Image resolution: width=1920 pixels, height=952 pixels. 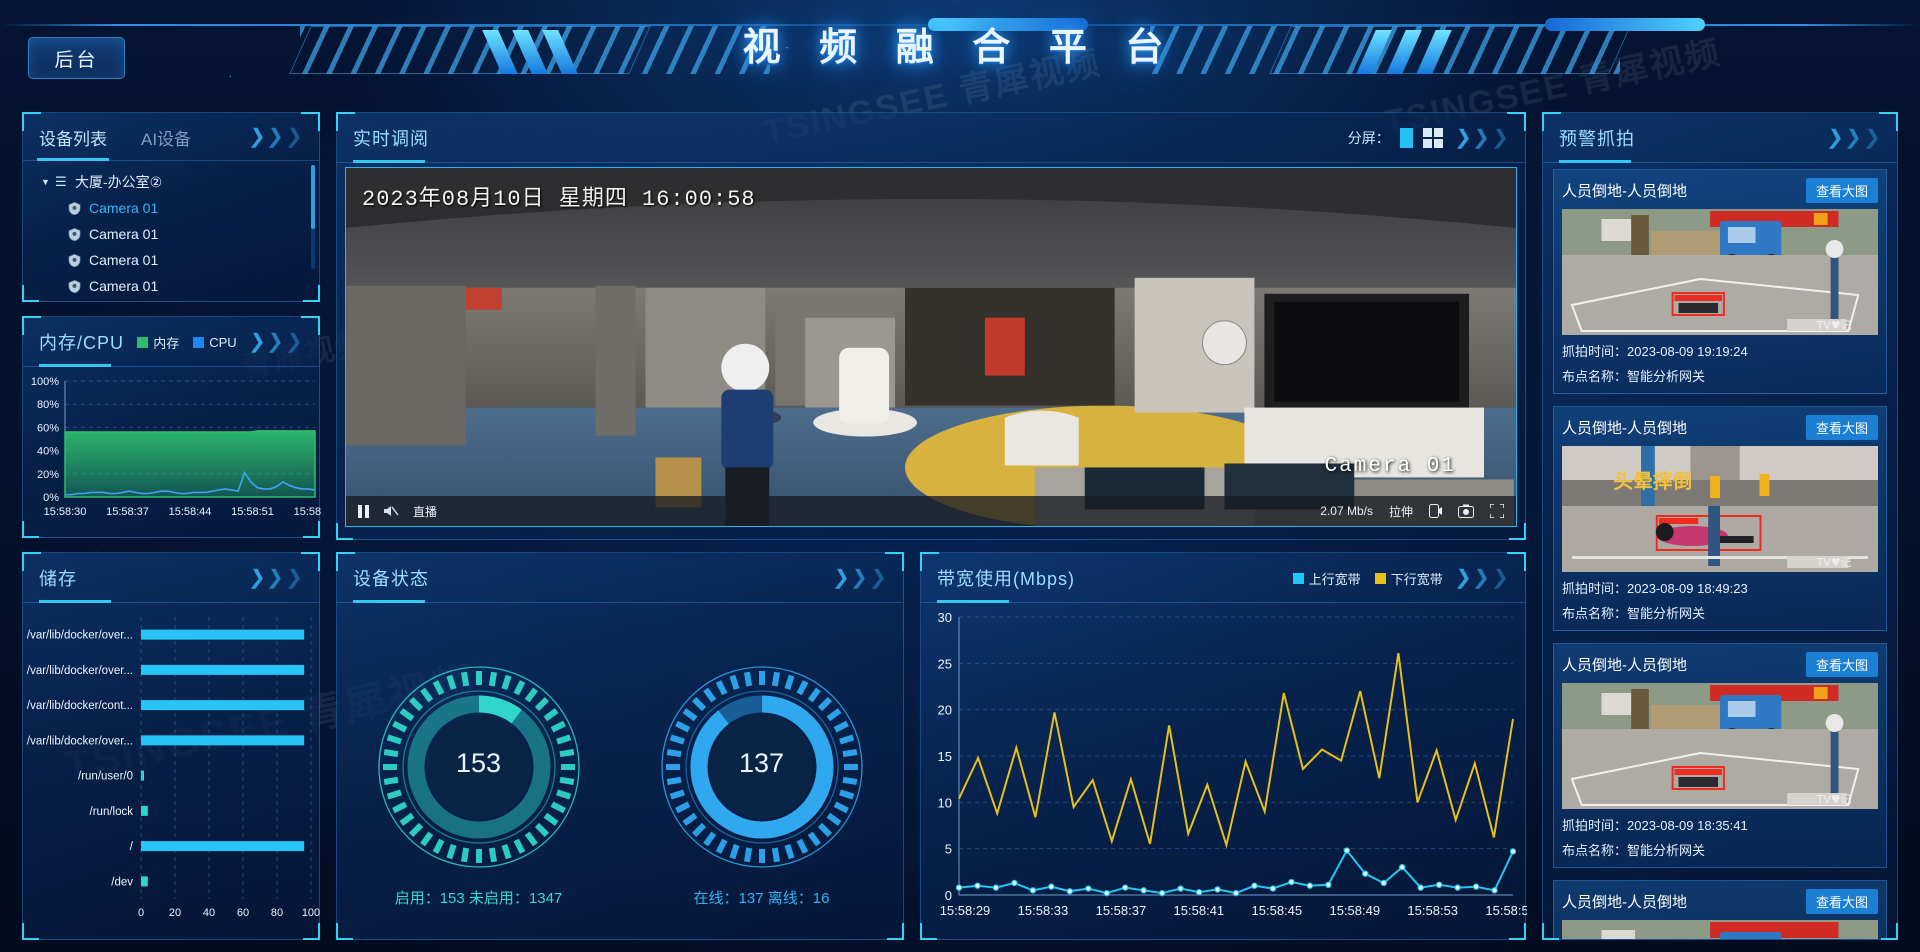 I want to click on header-right-pill, so click(x=1625, y=24).